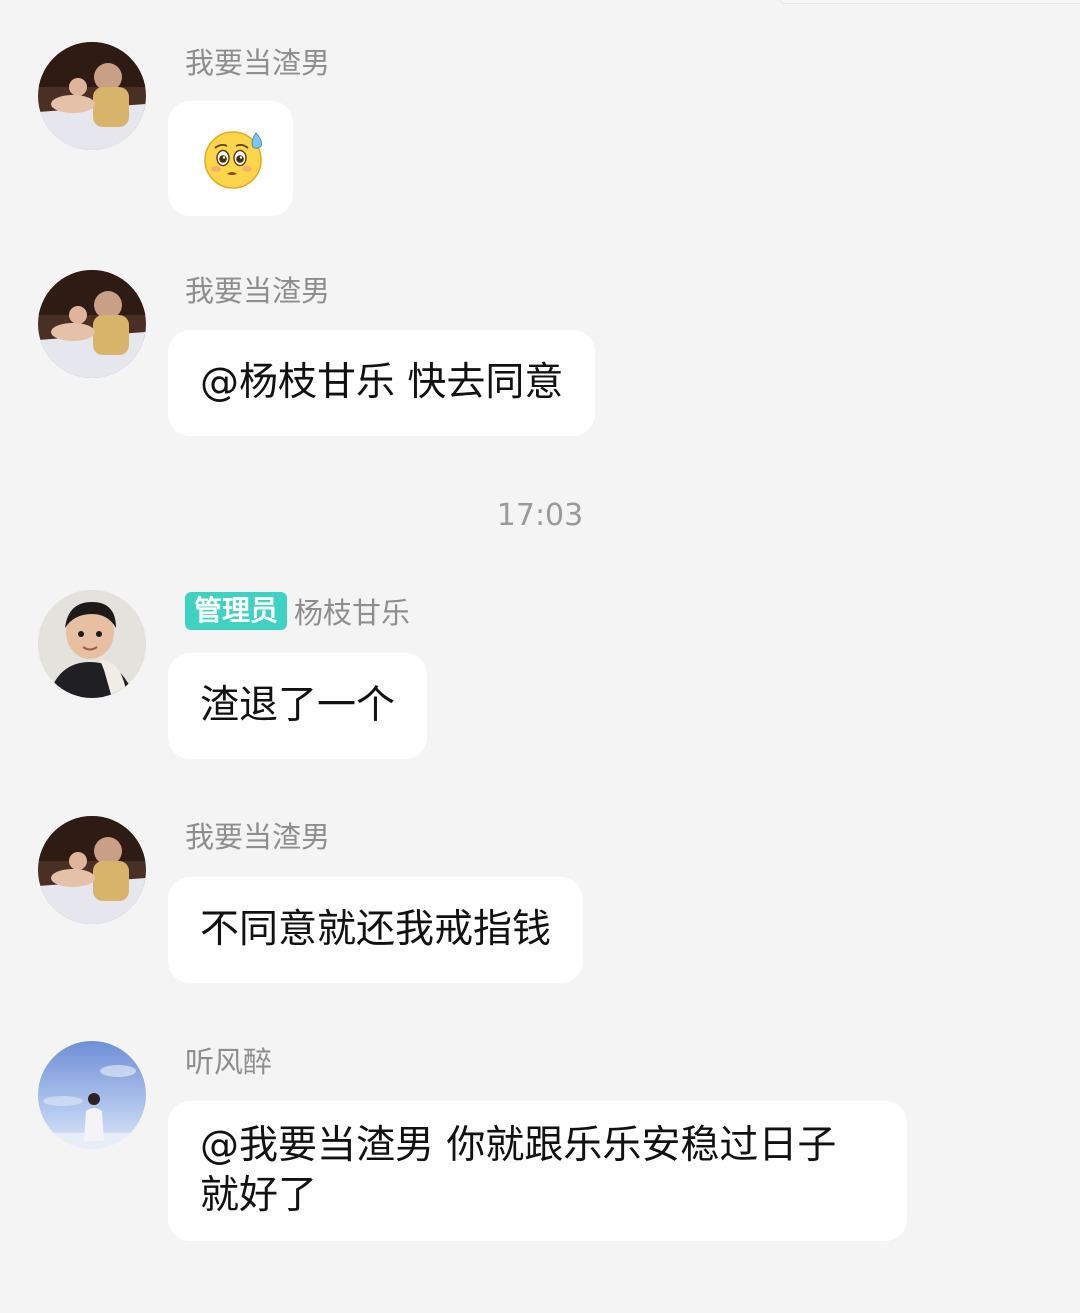  I want to click on sender-name: 杨枝甘乐, so click(352, 613).